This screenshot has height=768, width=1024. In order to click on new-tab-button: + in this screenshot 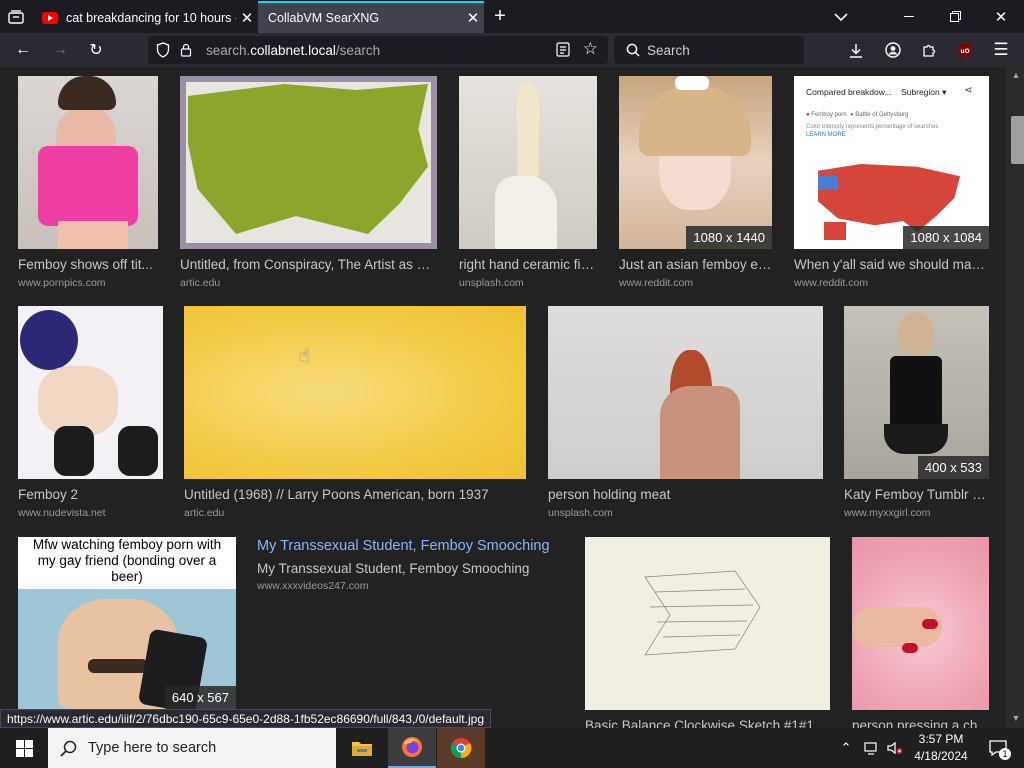, I will do `click(500, 16)`.